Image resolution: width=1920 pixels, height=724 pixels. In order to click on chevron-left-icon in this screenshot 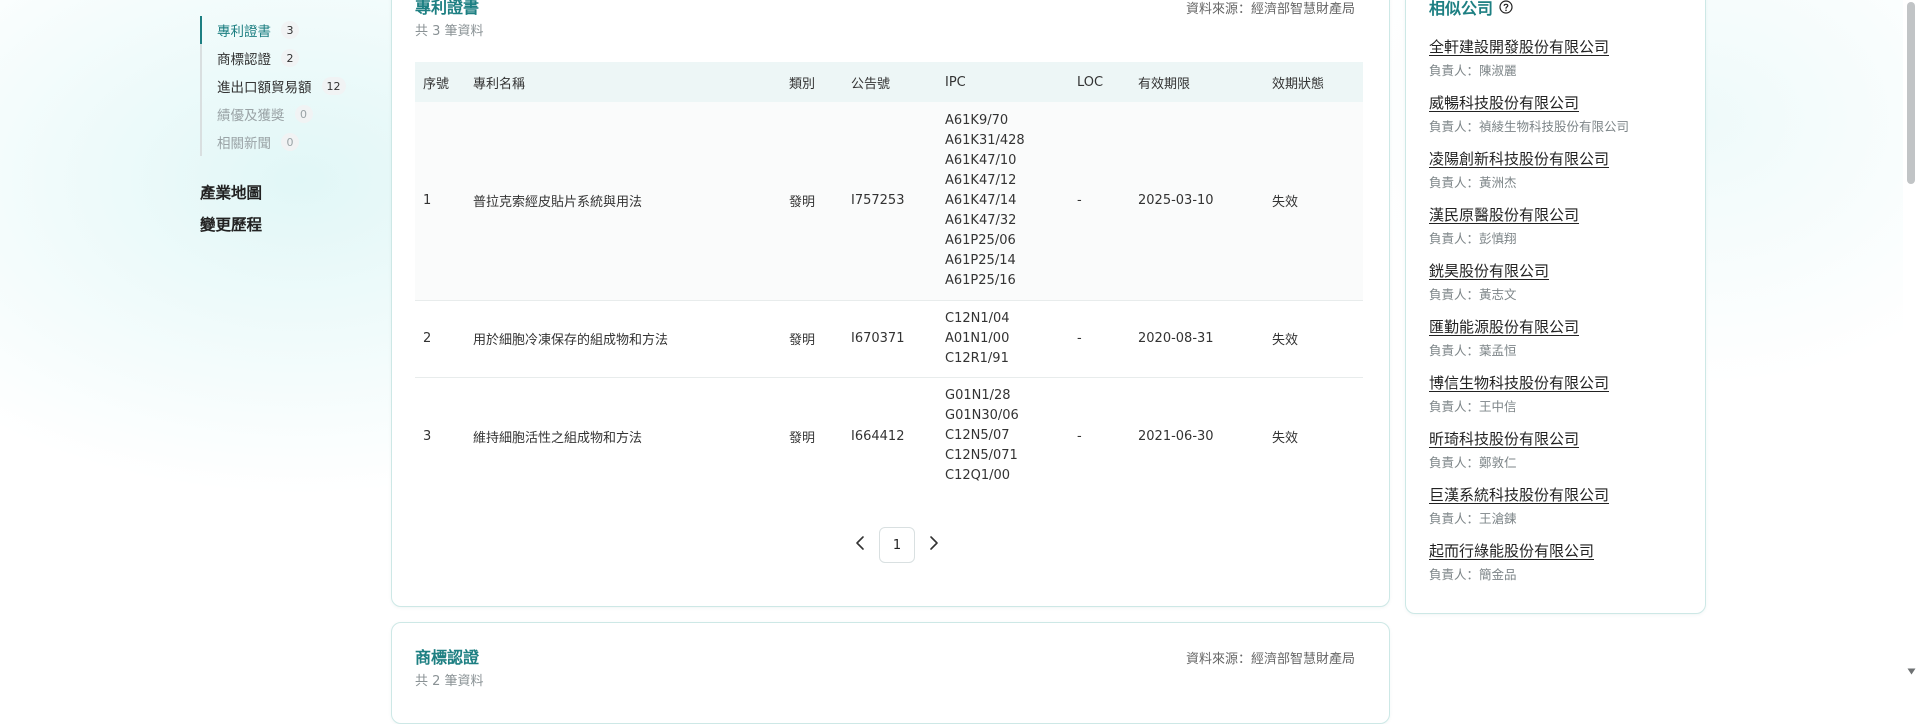, I will do `click(860, 545)`.